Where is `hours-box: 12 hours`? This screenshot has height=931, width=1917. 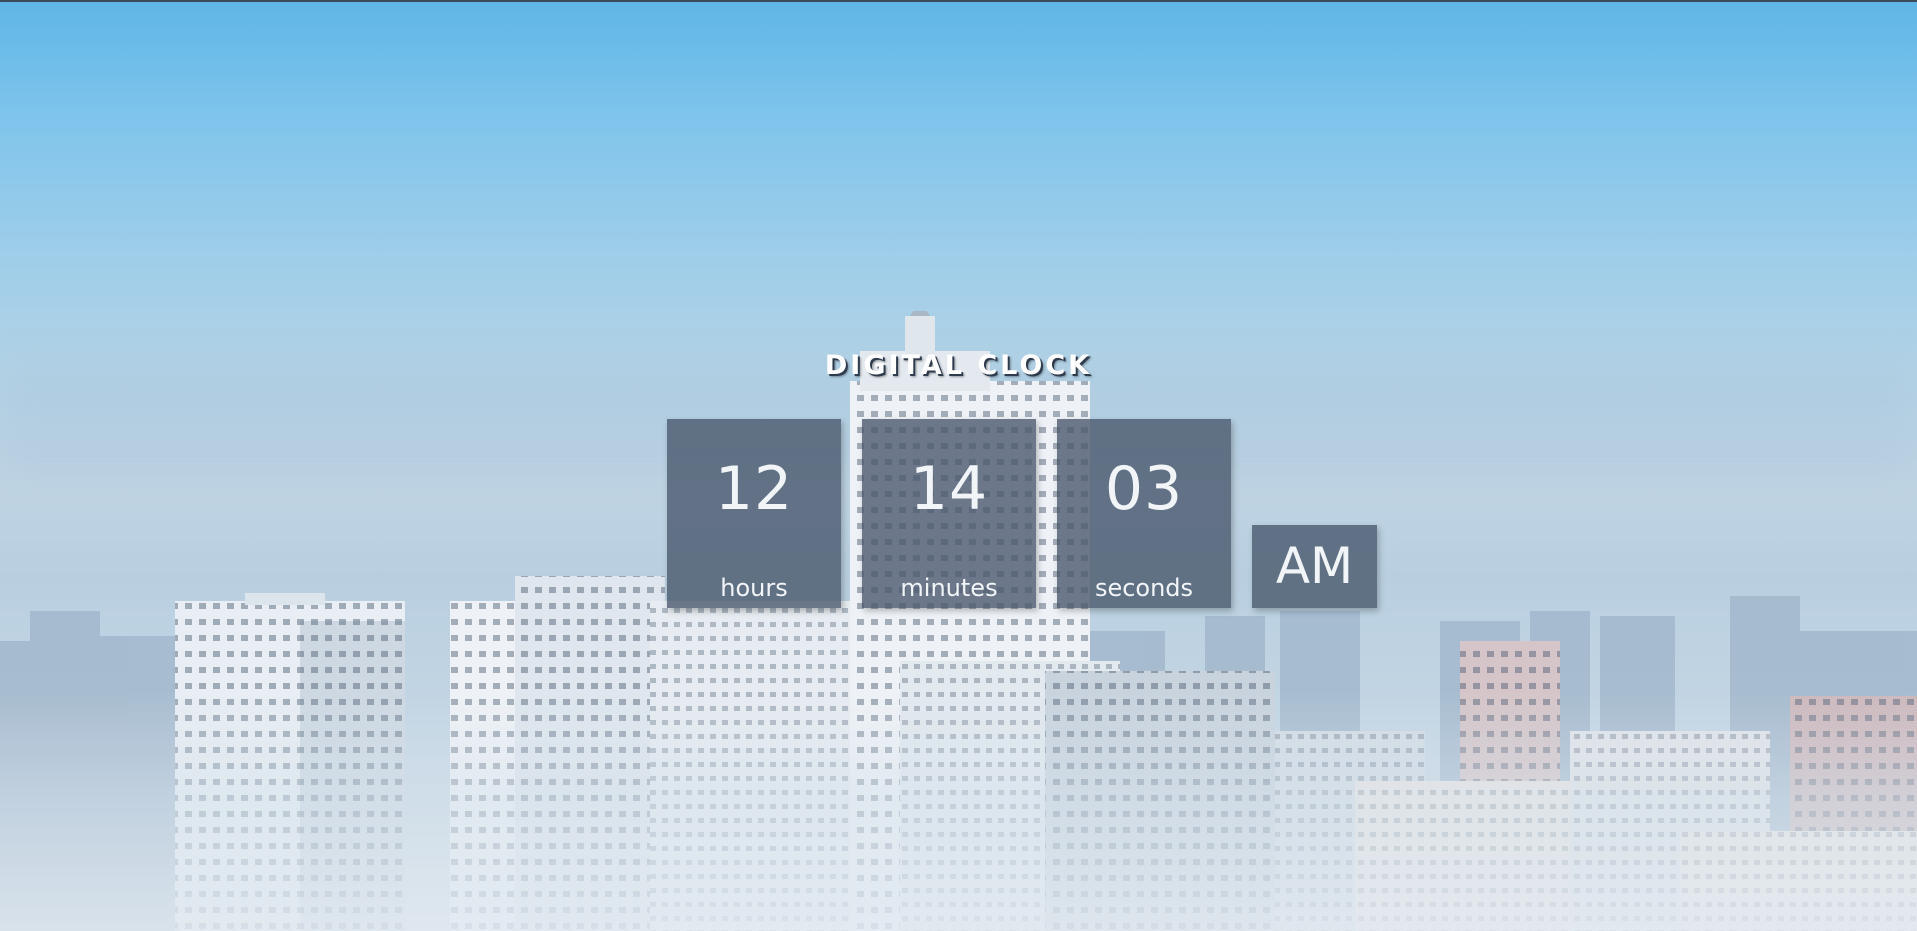
hours-box: 12 hours is located at coordinates (754, 513).